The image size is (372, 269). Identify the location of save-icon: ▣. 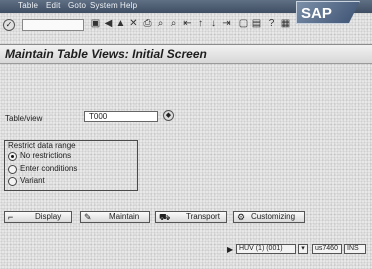
(95, 24).